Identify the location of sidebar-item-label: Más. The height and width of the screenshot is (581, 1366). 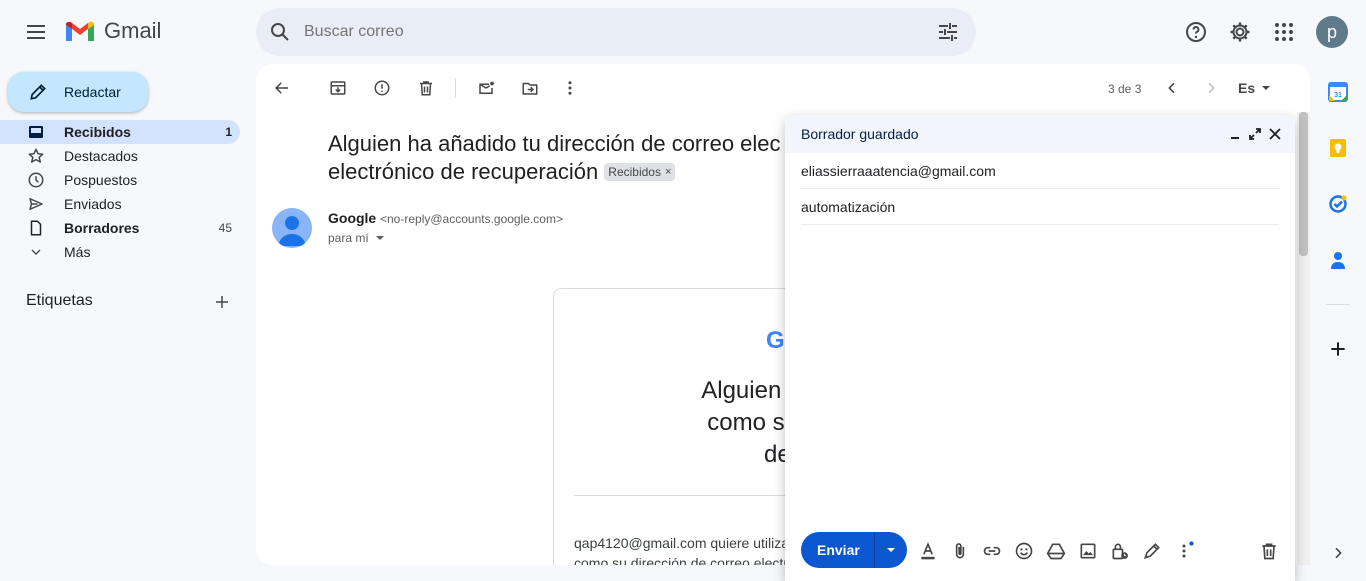
(77, 252).